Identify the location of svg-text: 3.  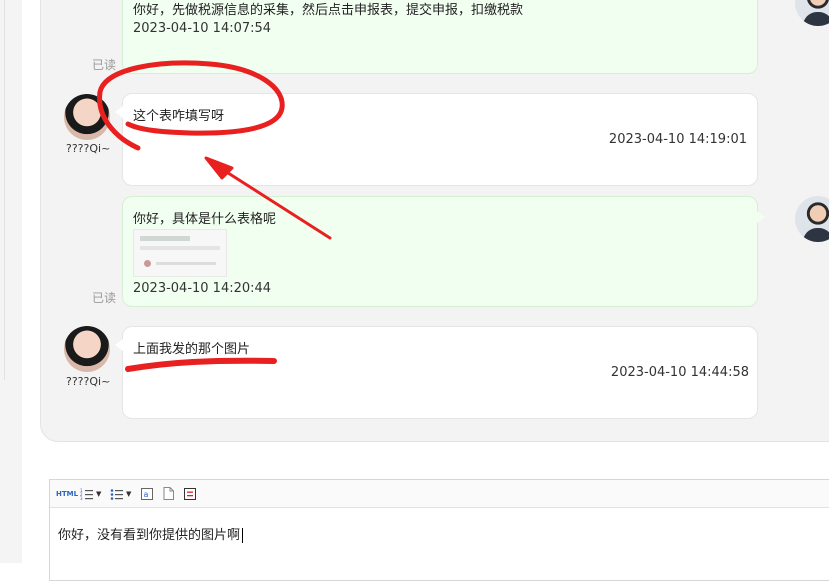
(81, 498).